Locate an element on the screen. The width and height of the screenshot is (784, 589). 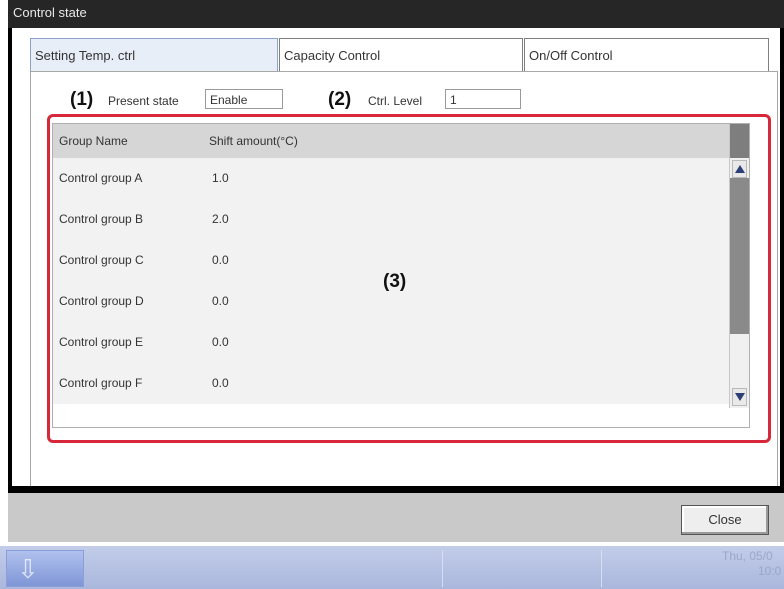
shift-amount-cell: 2.0 is located at coordinates (220, 219).